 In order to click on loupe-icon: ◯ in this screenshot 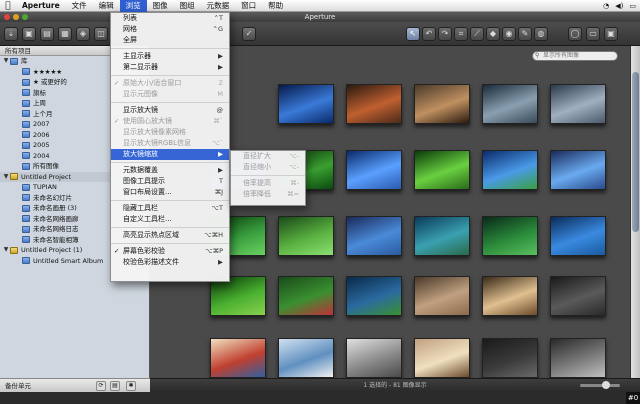, I will do `click(575, 34)`.